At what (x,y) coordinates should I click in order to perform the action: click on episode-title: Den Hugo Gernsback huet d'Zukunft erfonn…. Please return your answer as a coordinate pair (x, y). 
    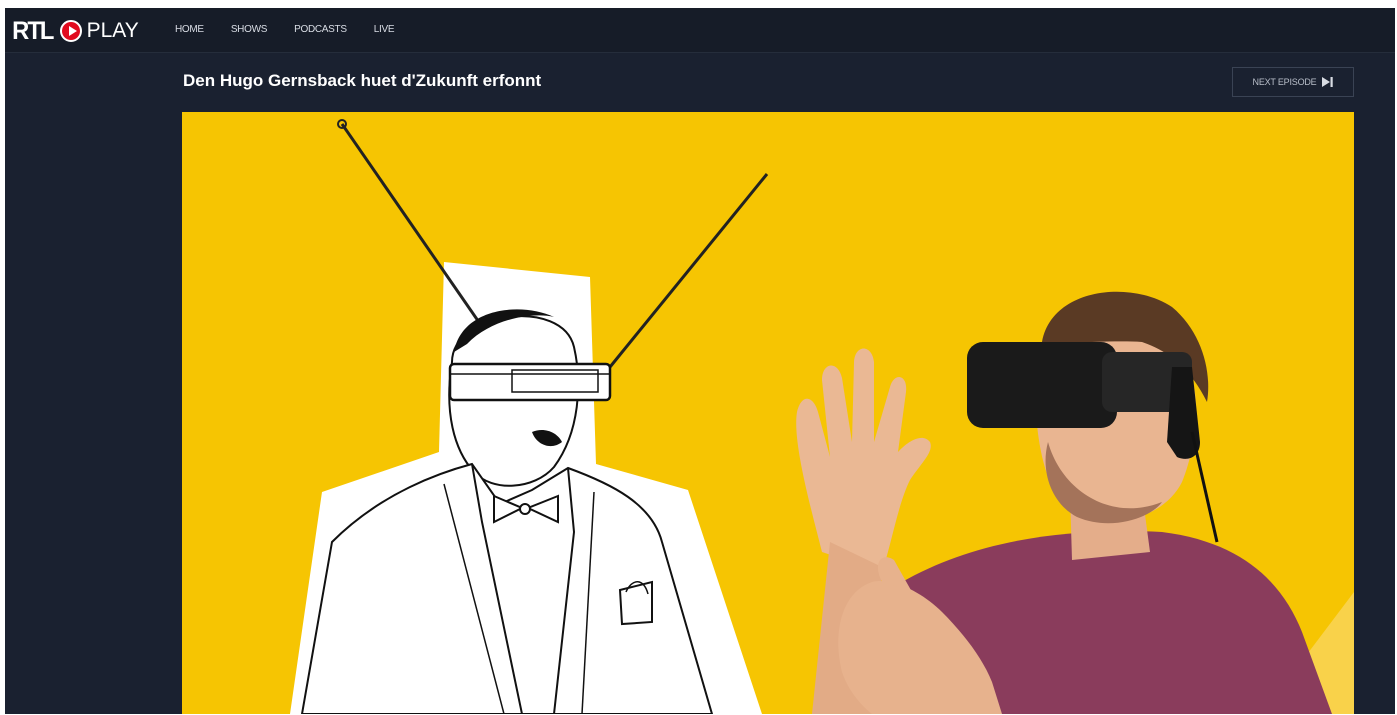
    Looking at the image, I should click on (362, 80).